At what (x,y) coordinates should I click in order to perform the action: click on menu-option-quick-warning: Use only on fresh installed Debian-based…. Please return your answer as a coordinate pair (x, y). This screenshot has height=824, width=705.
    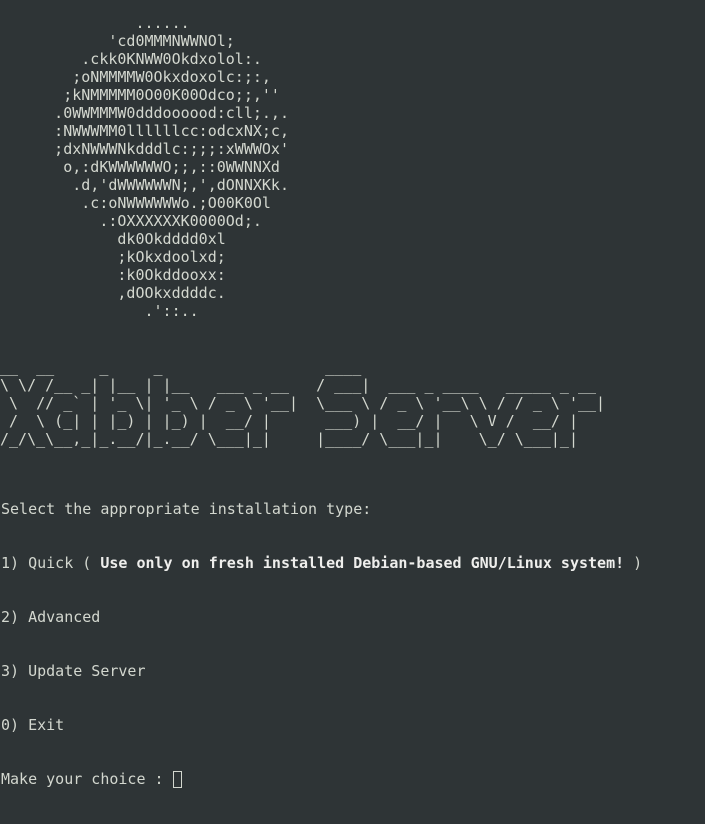
    Looking at the image, I should click on (362, 563).